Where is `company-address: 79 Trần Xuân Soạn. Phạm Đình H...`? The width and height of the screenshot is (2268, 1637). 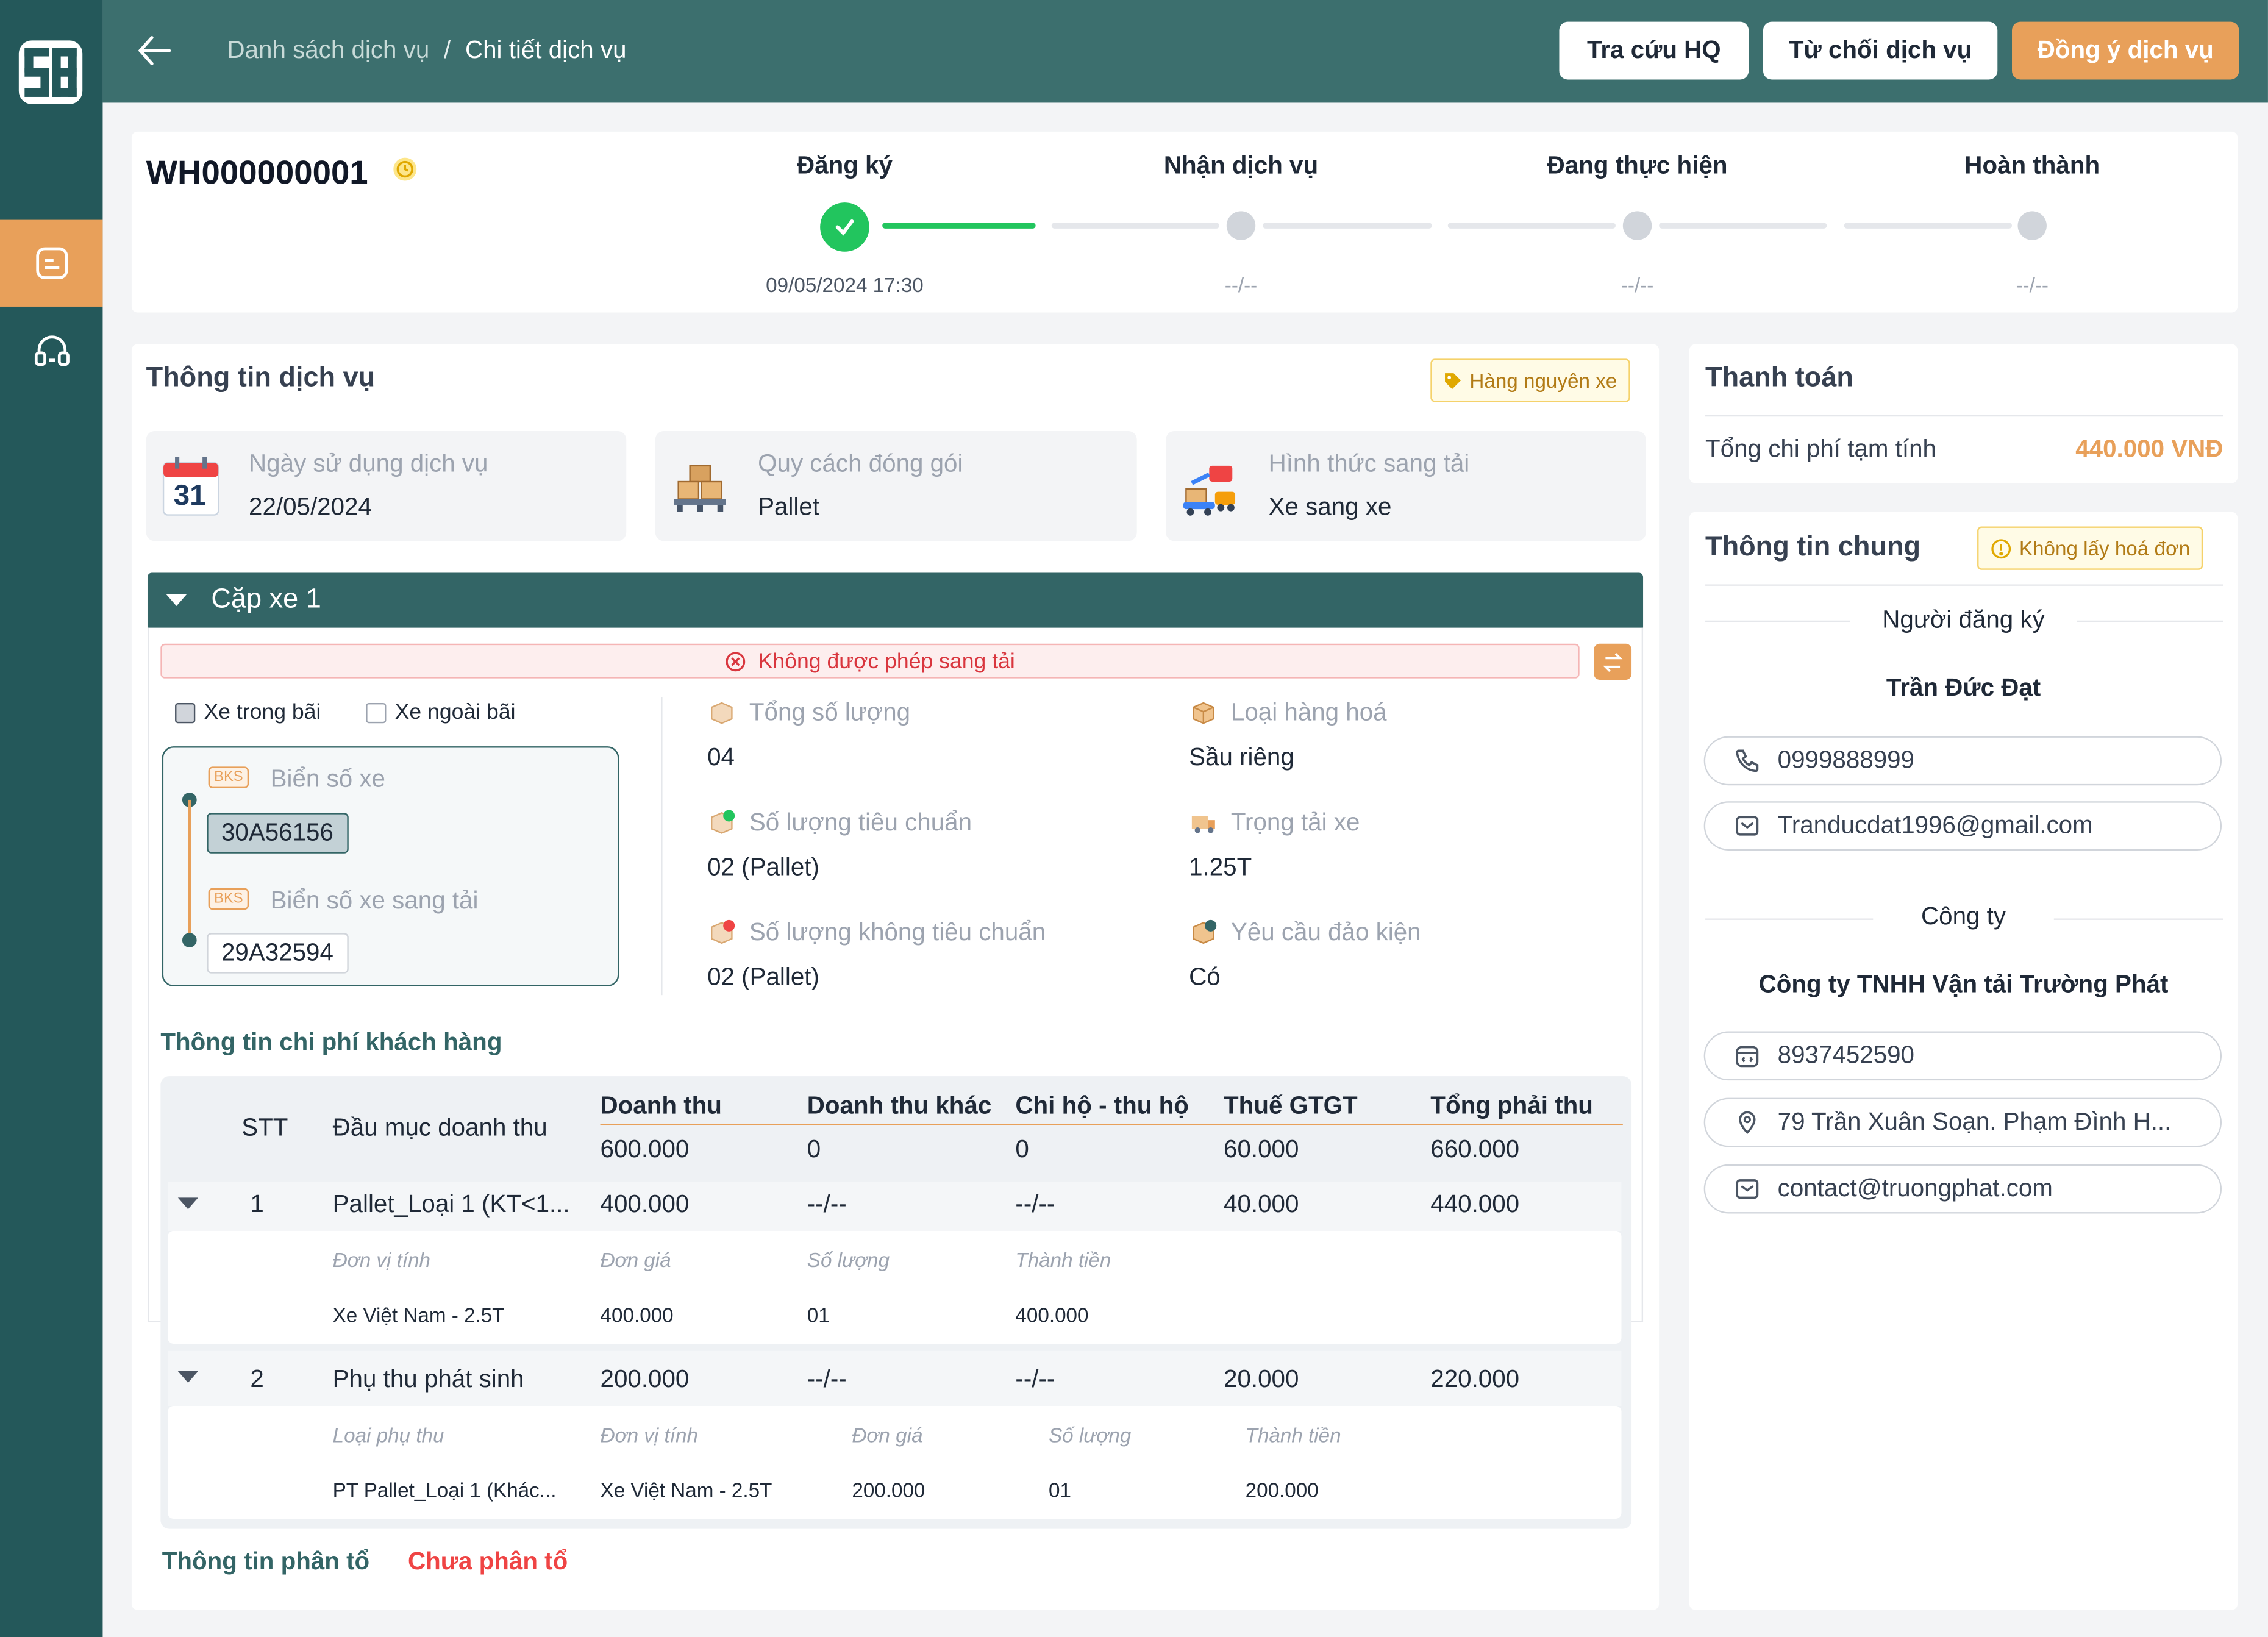 company-address: 79 Trần Xuân Soạn. Phạm Đình H... is located at coordinates (1962, 1122).